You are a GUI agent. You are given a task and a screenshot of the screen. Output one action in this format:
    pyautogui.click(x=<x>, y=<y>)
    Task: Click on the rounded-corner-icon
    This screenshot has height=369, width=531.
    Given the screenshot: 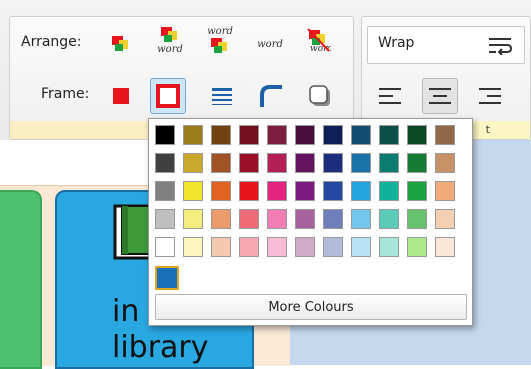 What is the action you would take?
    pyautogui.click(x=271, y=96)
    